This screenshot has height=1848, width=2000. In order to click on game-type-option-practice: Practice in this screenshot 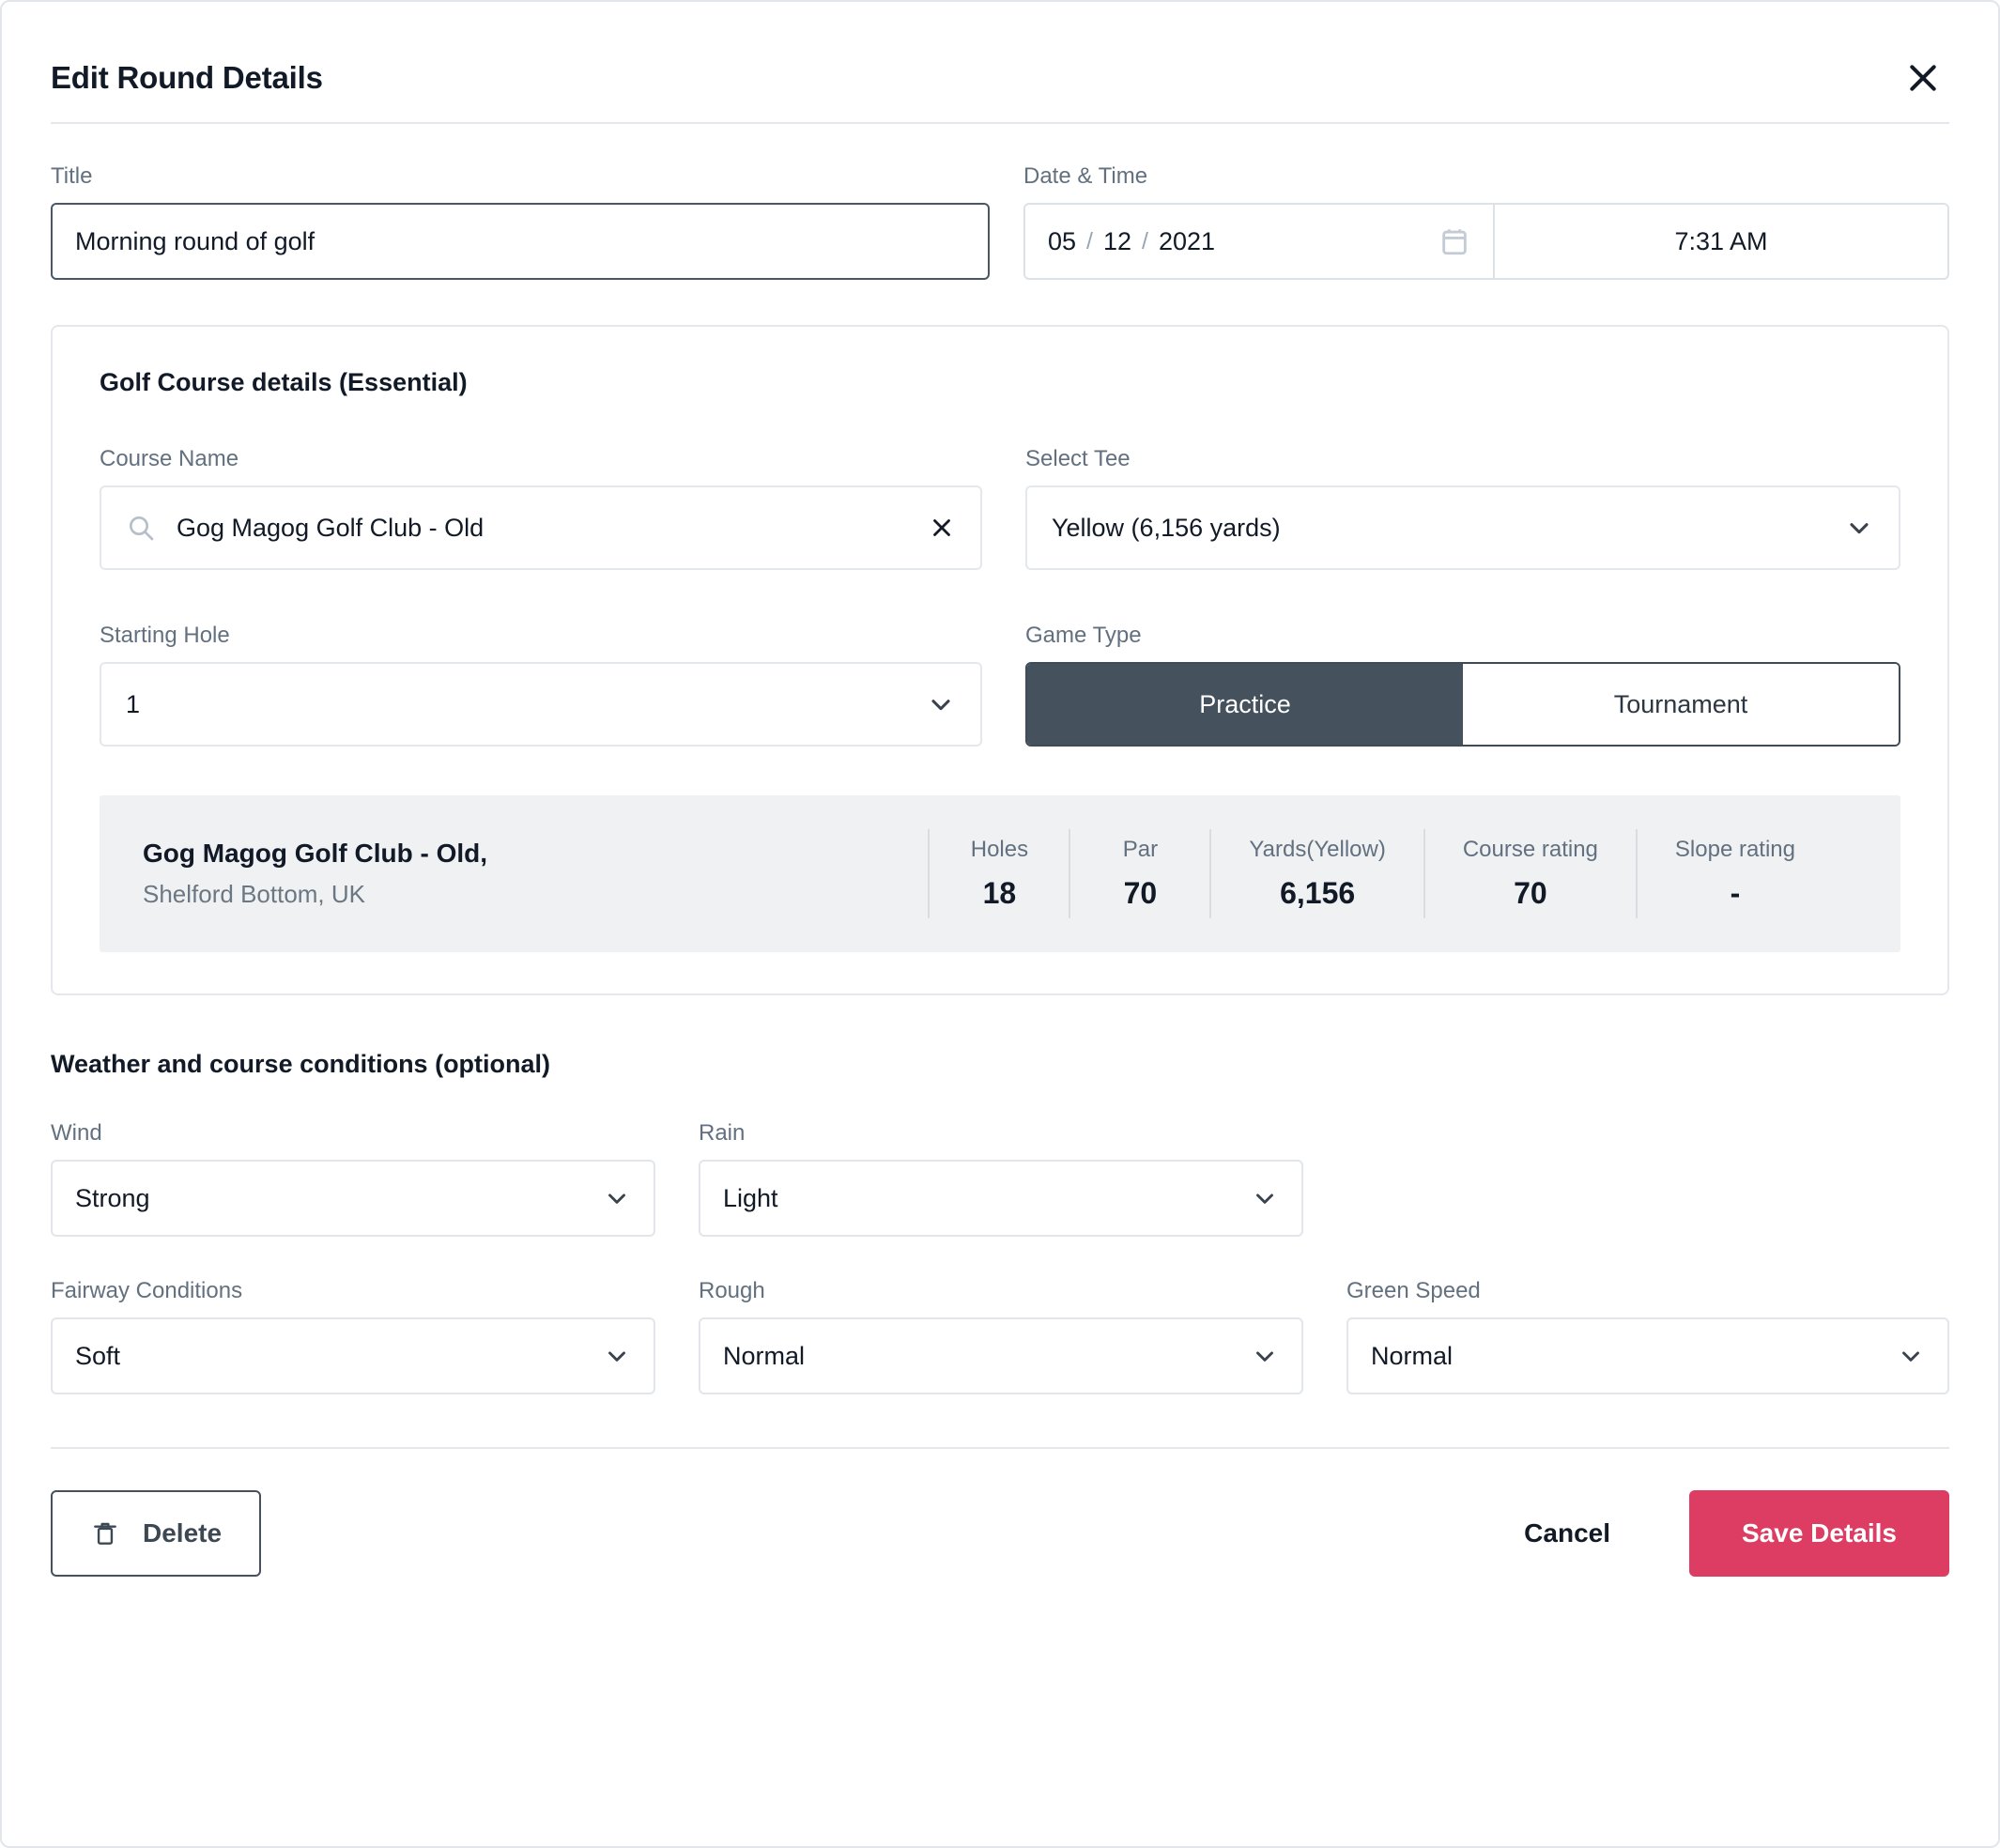, I will do `click(1245, 704)`.